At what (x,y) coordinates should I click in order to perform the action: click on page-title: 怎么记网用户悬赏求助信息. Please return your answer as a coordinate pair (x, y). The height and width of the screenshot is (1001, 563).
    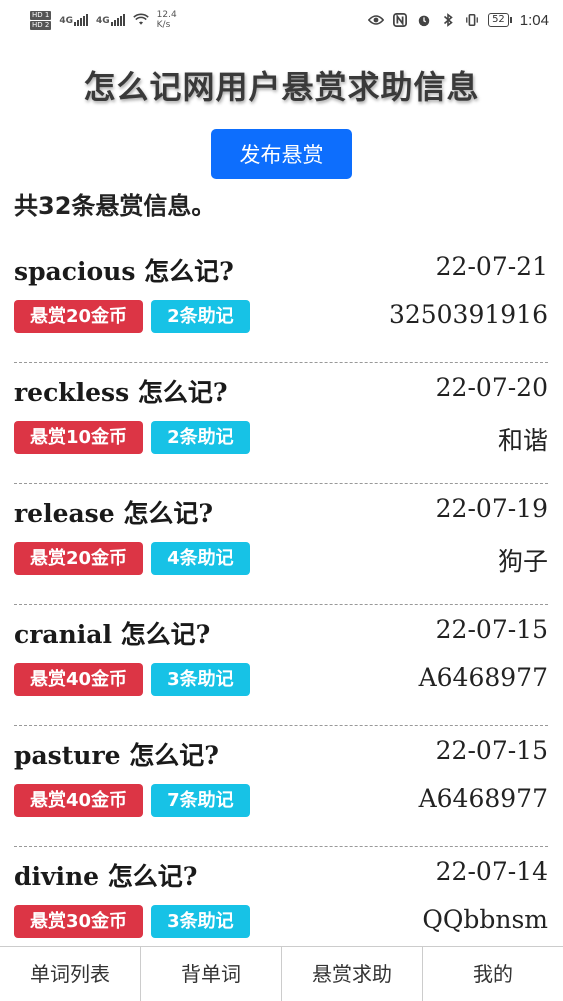
    Looking at the image, I should click on (281, 87).